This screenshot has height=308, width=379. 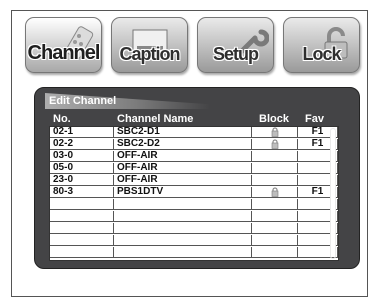 I want to click on tab-channel: Channel, so click(x=63, y=45).